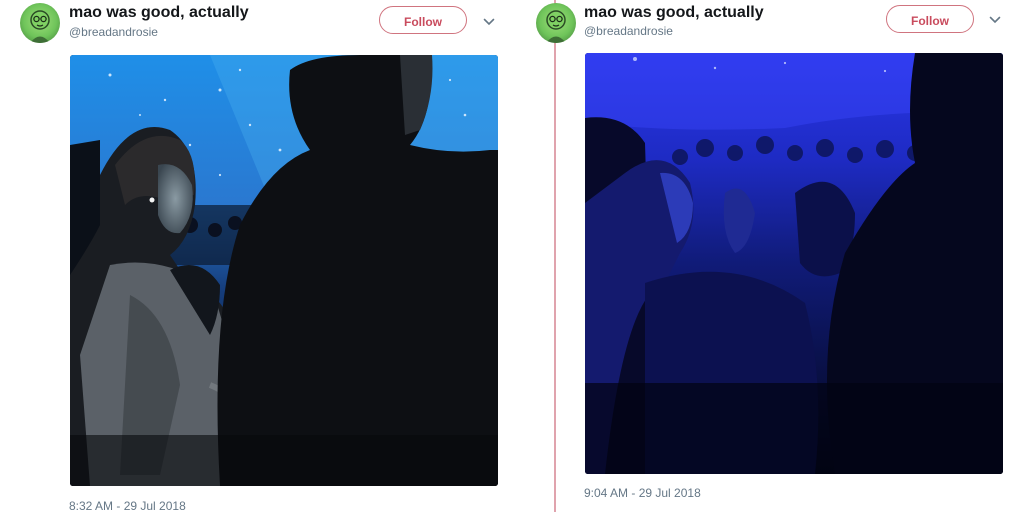  I want to click on tweet-timestamp: 9:04 AM - 29 Jul 2018, so click(642, 493).